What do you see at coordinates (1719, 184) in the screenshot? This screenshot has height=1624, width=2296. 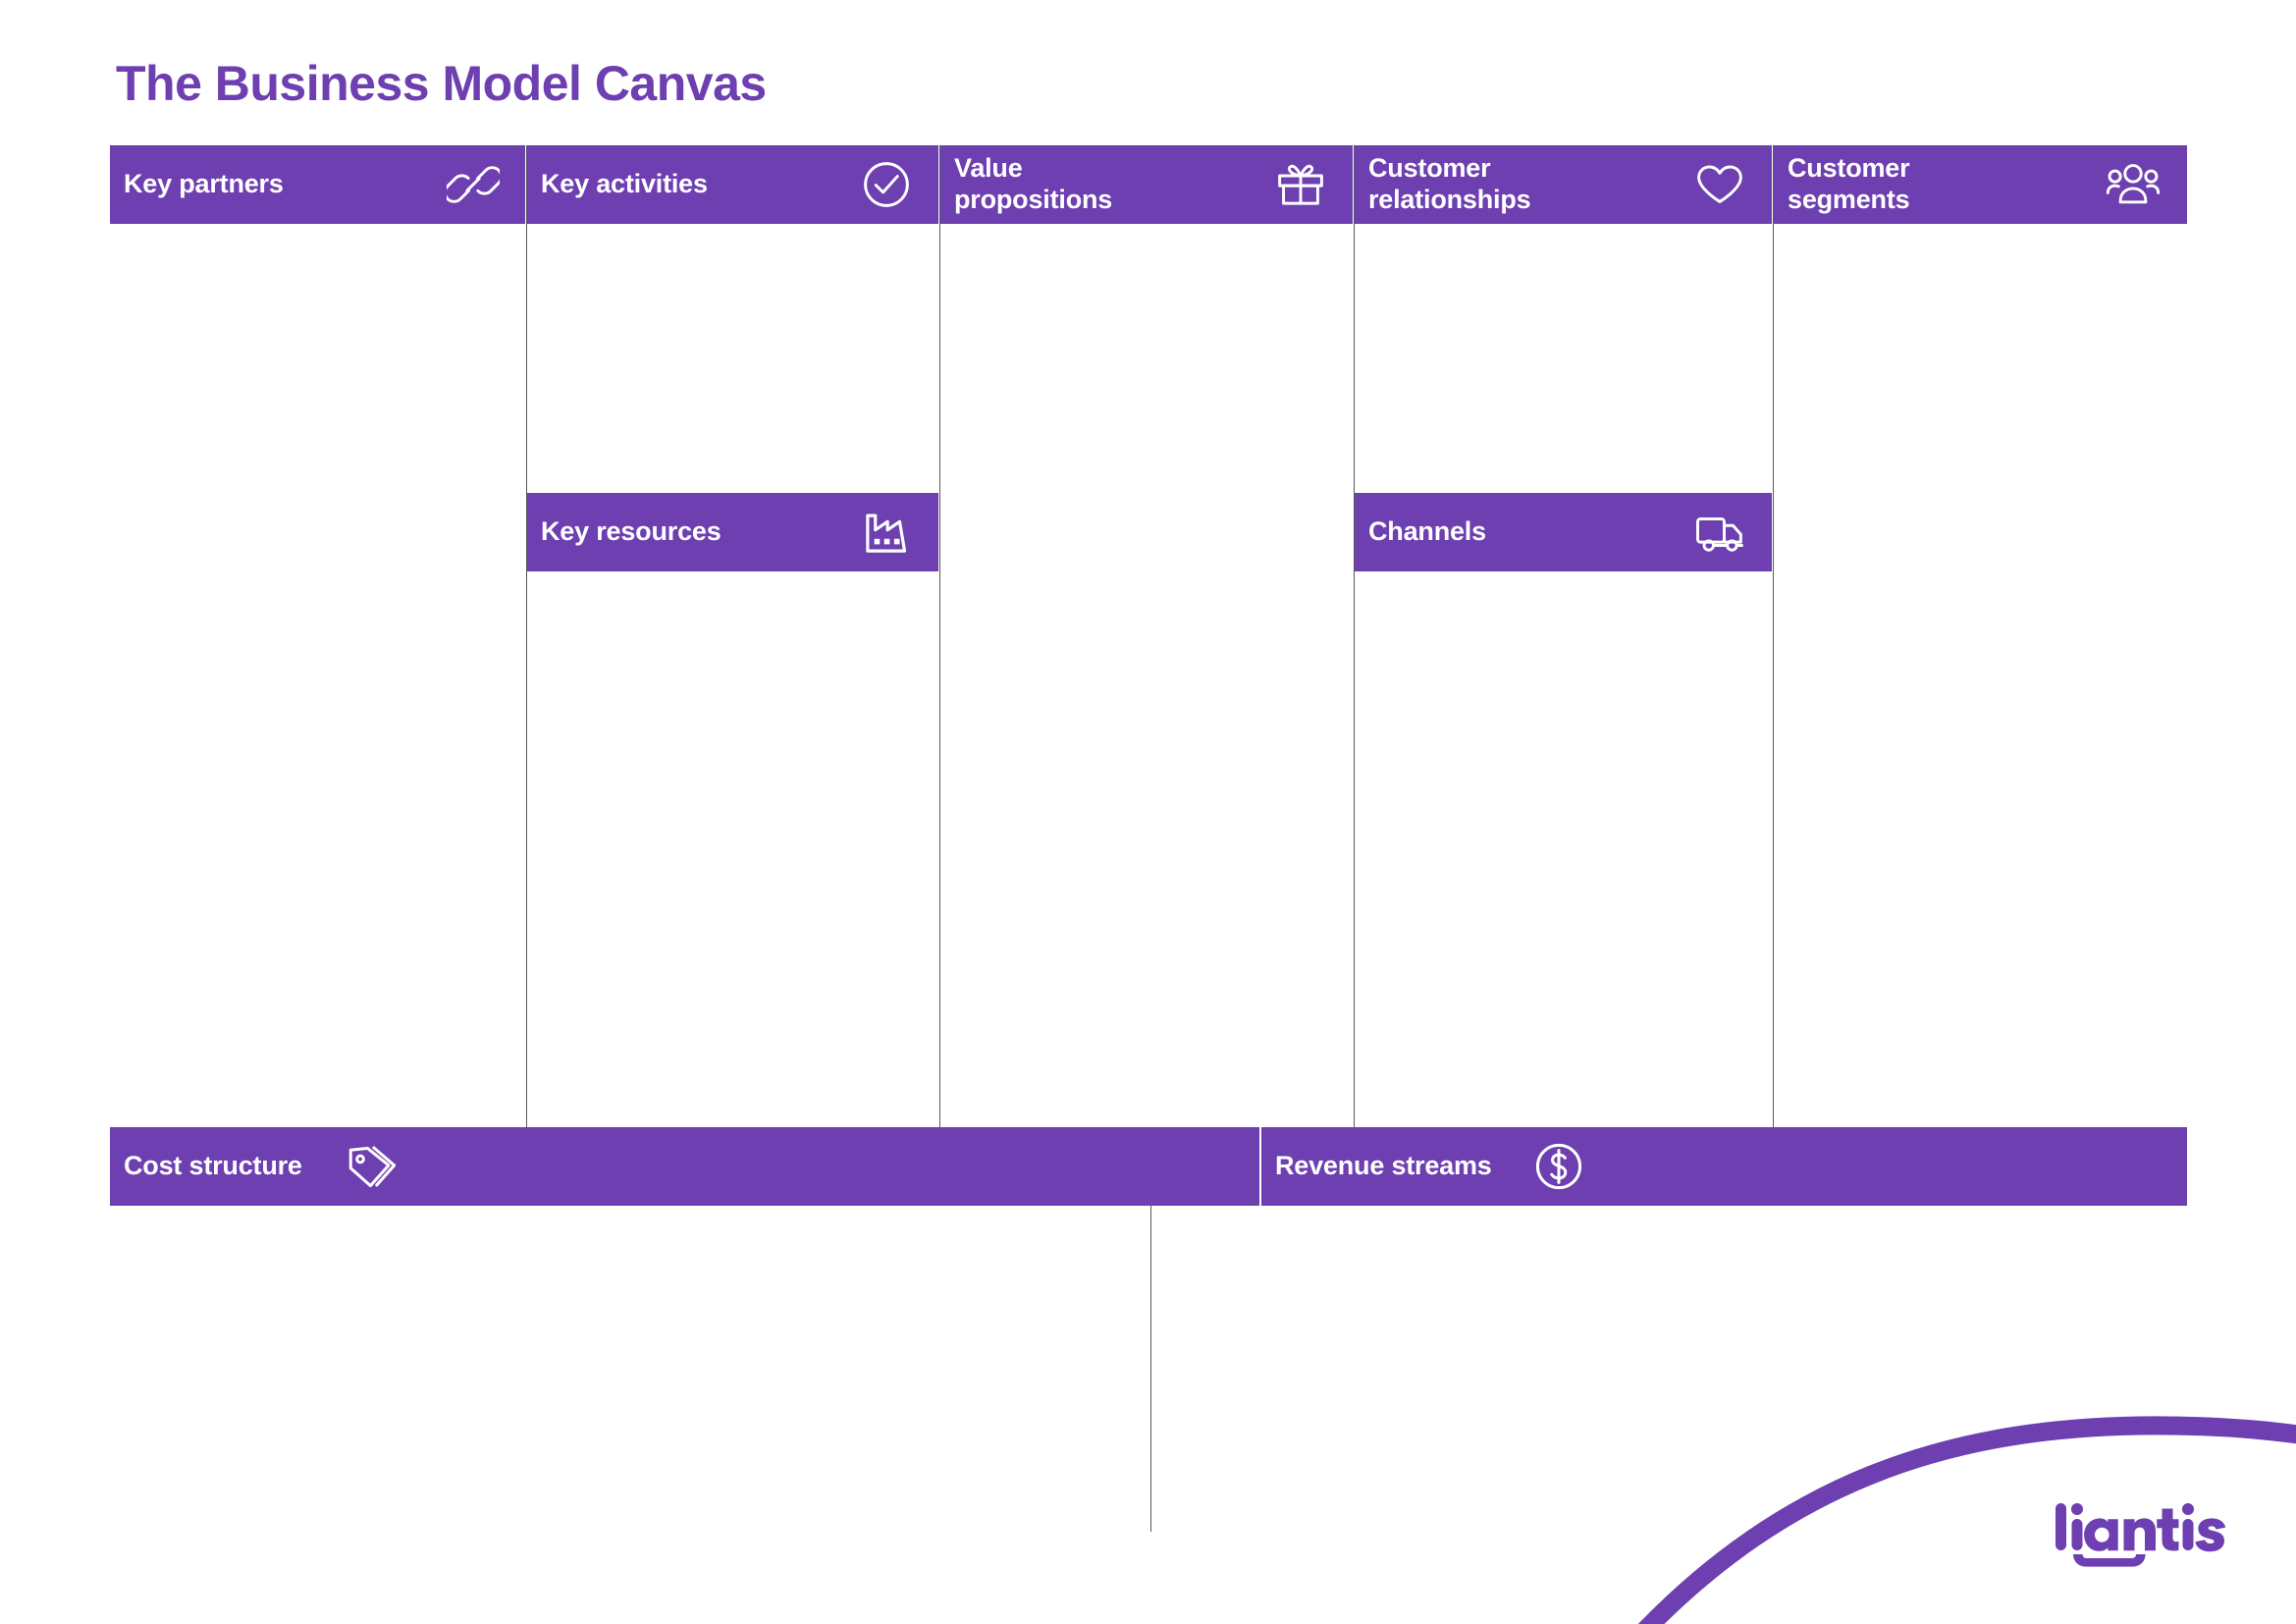 I see `heart-icon` at bounding box center [1719, 184].